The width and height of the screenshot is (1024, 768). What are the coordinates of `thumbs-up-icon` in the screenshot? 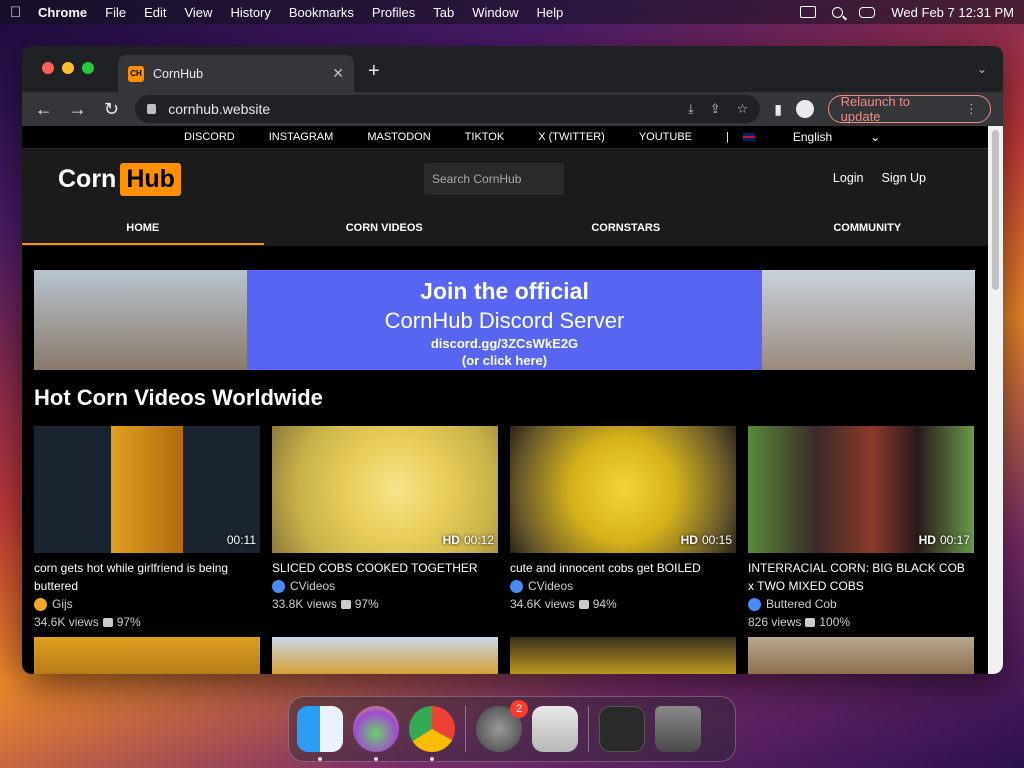 It's located at (583, 604).